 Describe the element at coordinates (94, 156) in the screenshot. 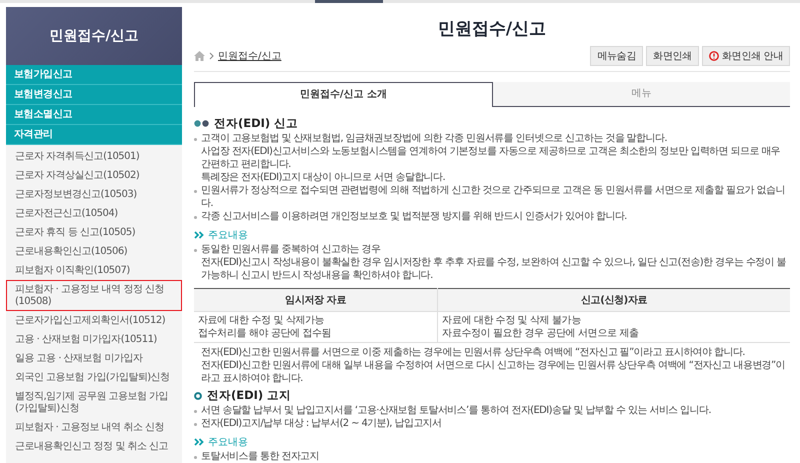

I see `sidebar-item: 근로자 자격취득신고(10501)` at that location.